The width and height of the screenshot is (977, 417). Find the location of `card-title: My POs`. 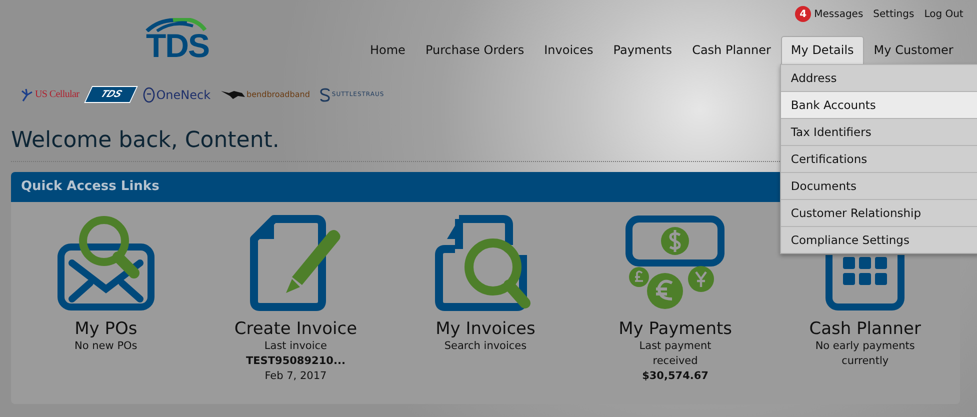

card-title: My POs is located at coordinates (106, 329).